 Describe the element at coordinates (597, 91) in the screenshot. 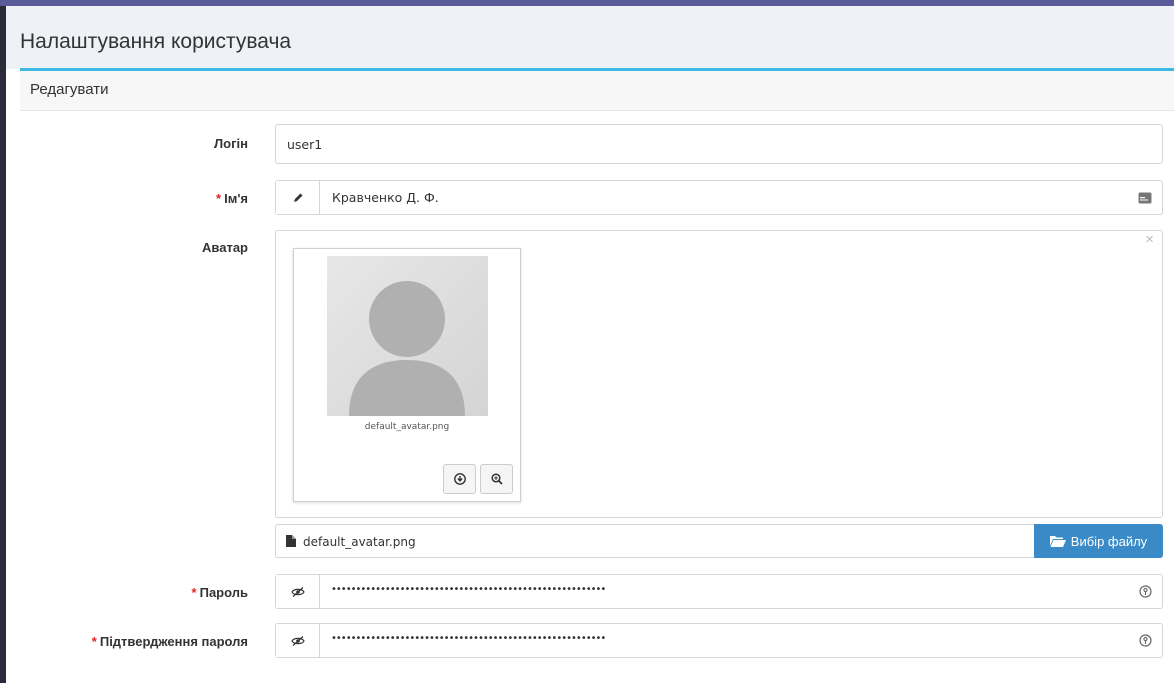

I see `panel-heading: Редагувати` at that location.